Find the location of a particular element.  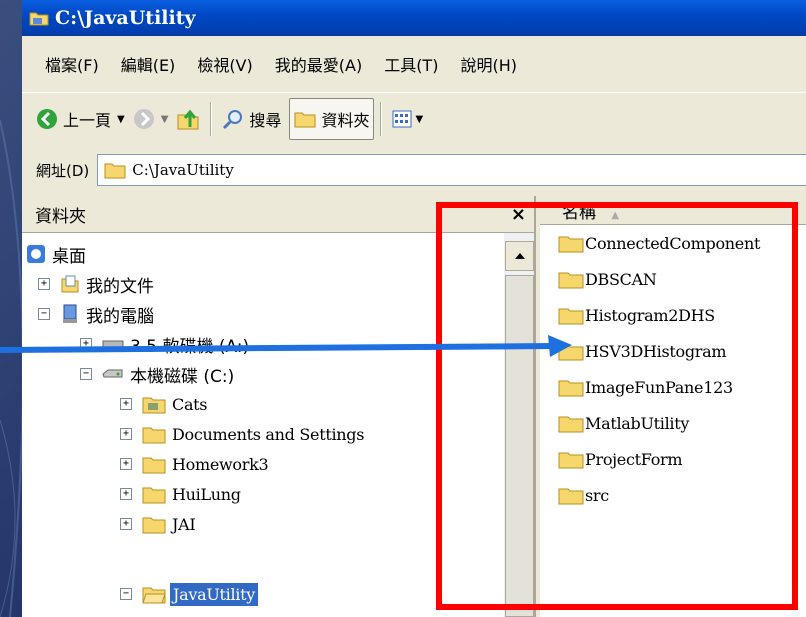

tree-item-javautility: − JavaUtility is located at coordinates (189, 594).